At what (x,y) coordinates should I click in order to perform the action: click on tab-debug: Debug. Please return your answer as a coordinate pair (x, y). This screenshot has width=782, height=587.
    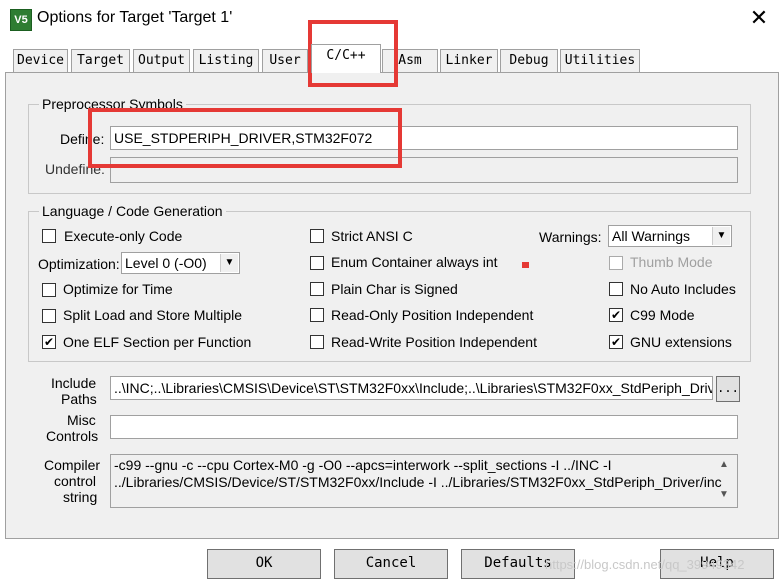
    Looking at the image, I should click on (529, 60).